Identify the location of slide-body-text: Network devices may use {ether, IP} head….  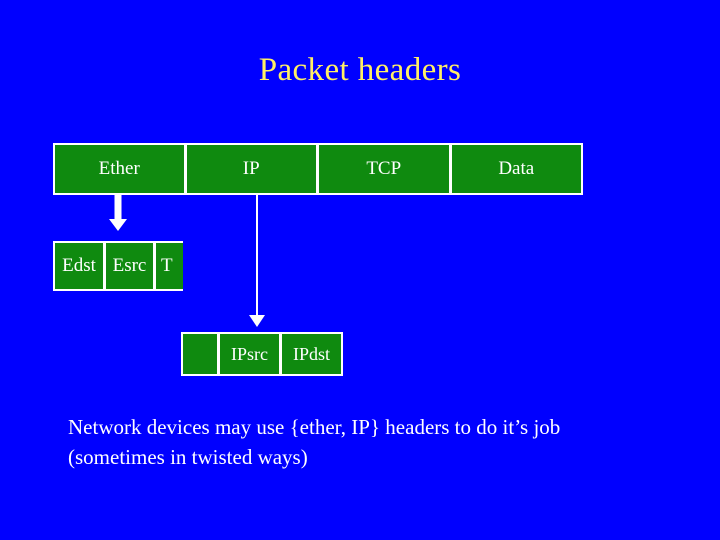
(368, 442).